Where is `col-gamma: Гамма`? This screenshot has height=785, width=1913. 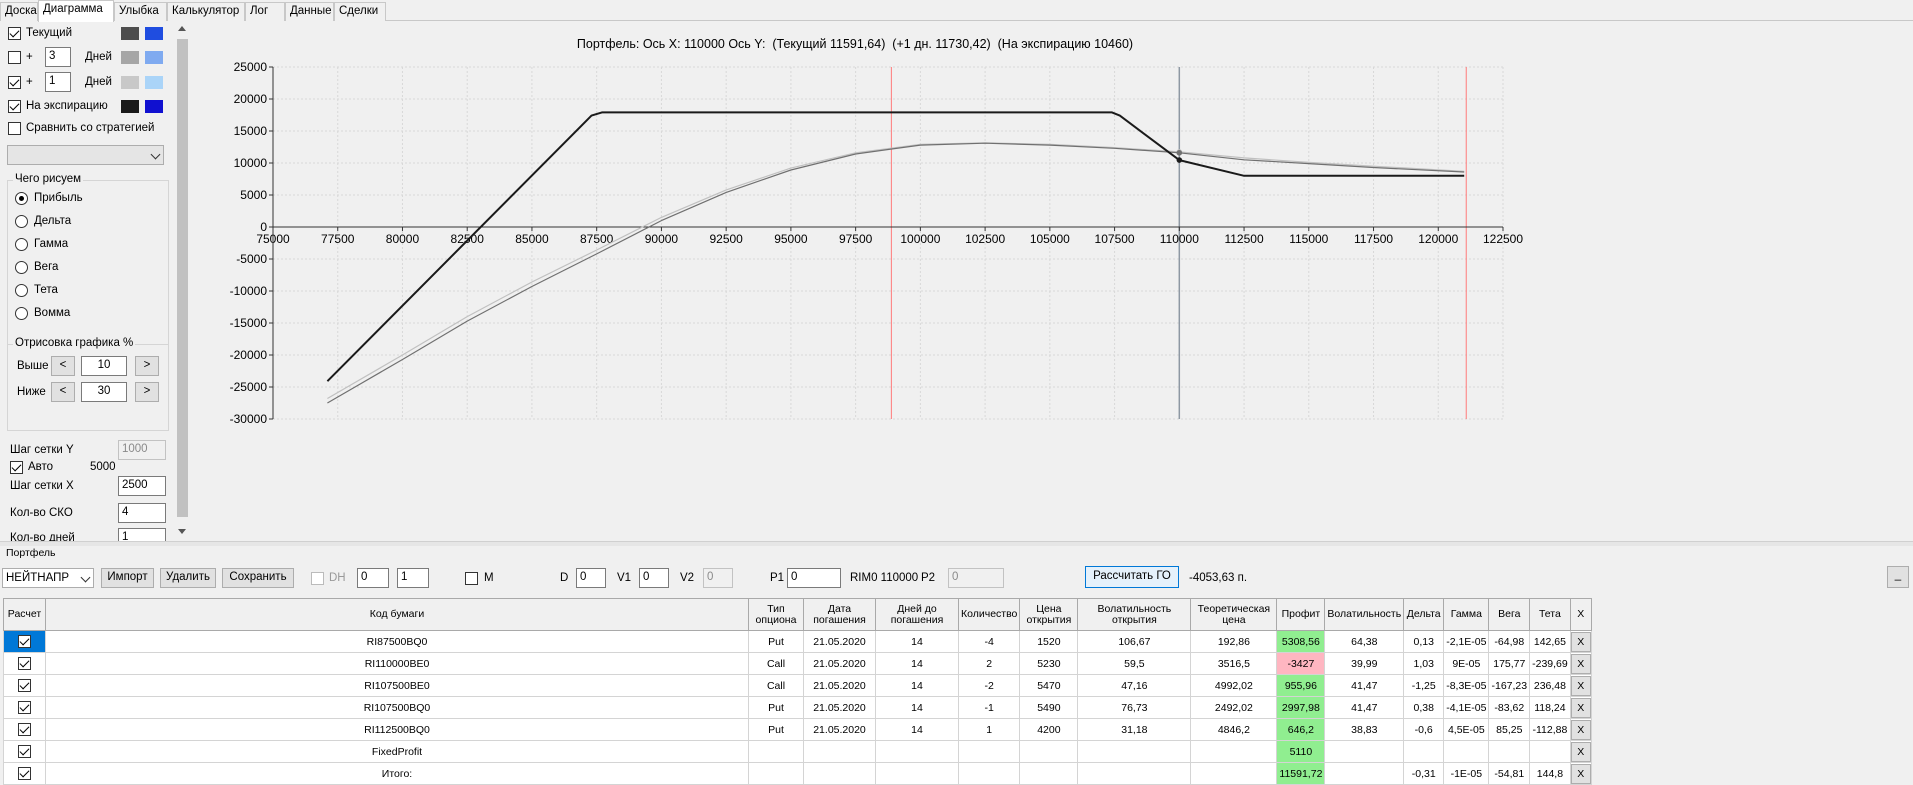
col-gamma: Гамма is located at coordinates (1466, 614).